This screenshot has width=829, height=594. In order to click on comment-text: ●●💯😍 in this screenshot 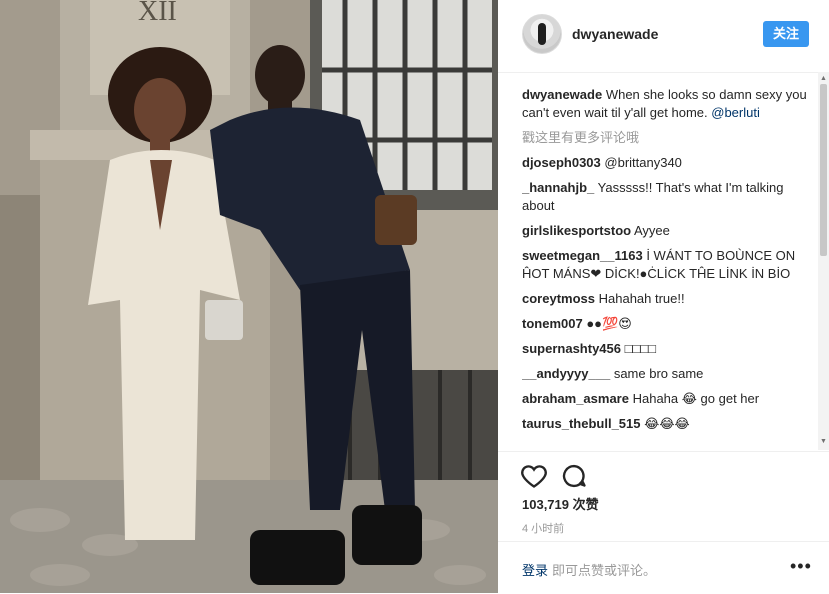, I will do `click(609, 323)`.